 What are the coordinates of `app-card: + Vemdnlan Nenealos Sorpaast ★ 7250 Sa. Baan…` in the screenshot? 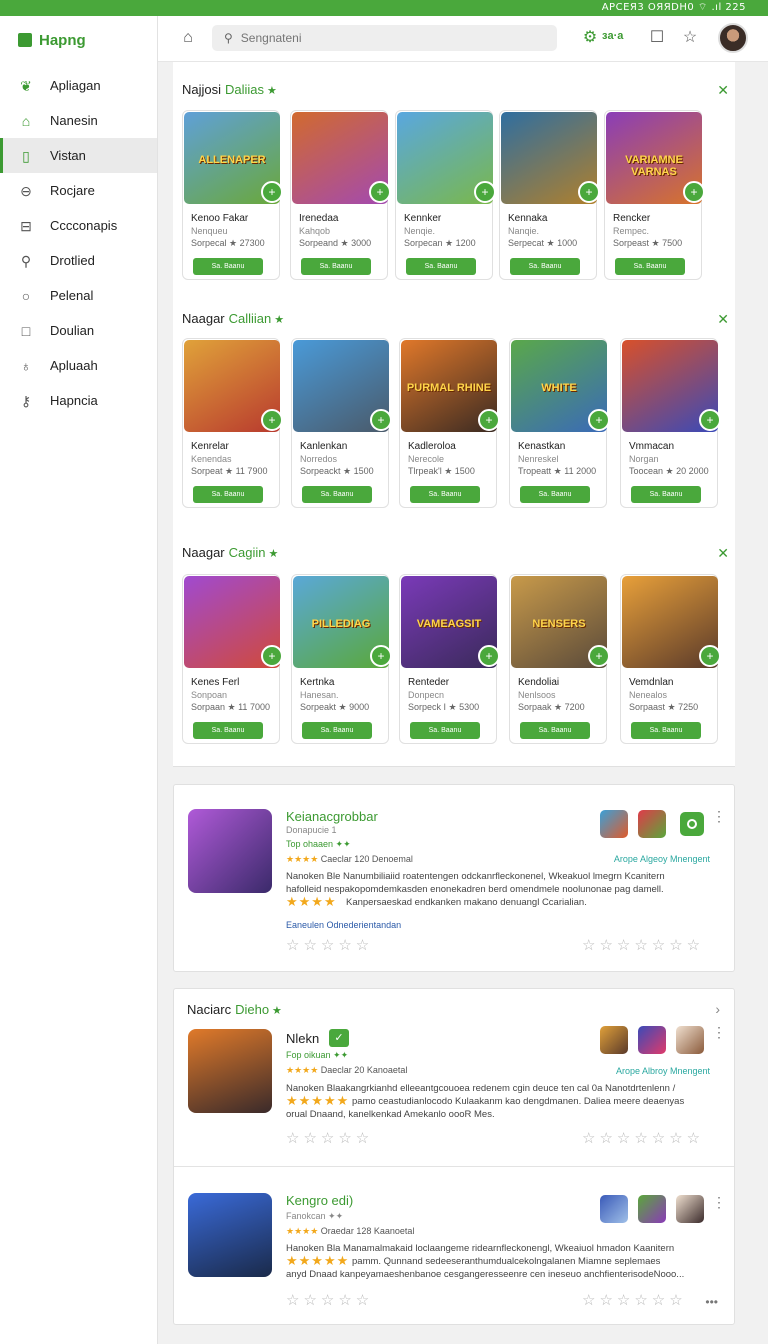 It's located at (670, 659).